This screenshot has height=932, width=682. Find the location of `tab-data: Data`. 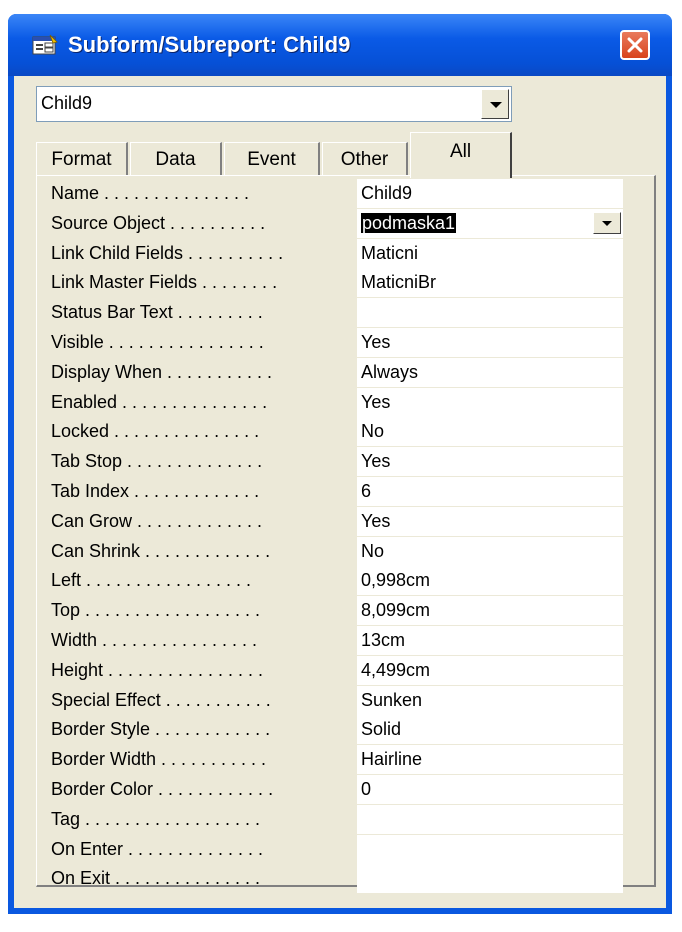

tab-data: Data is located at coordinates (176, 159).